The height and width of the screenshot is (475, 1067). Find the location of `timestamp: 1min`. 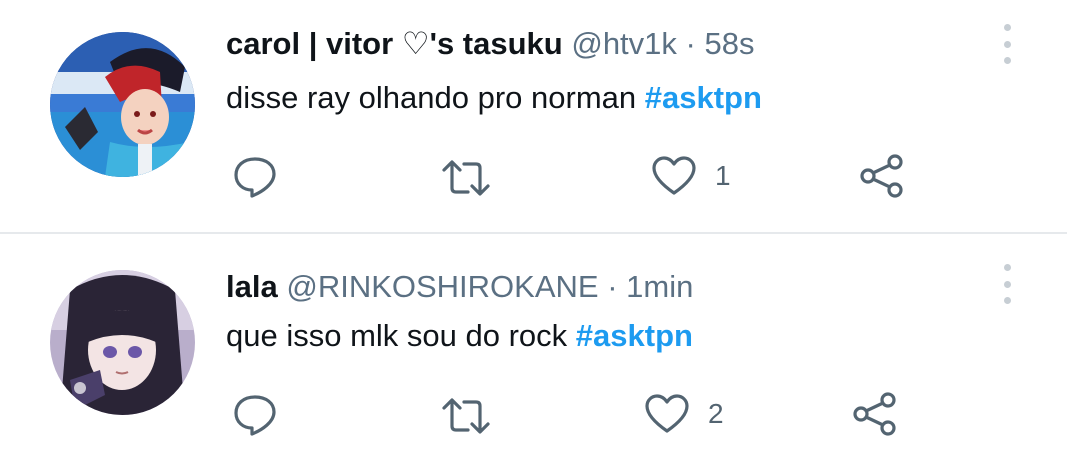

timestamp: 1min is located at coordinates (659, 286).